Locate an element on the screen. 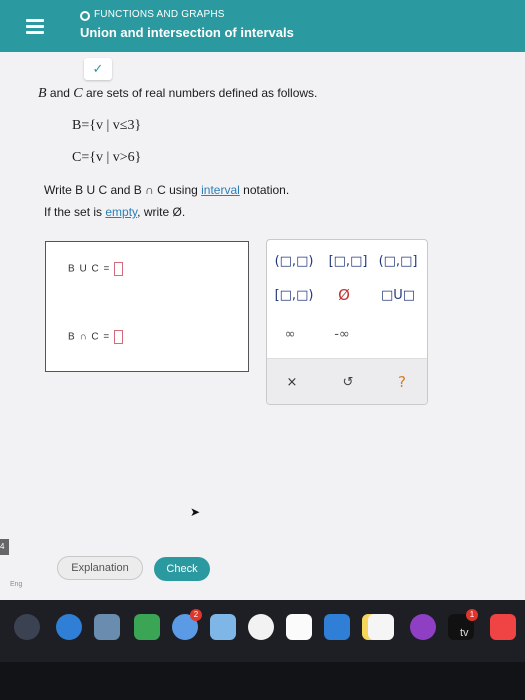 This screenshot has width=525, height=700. empty-link: empty is located at coordinates (121, 212).